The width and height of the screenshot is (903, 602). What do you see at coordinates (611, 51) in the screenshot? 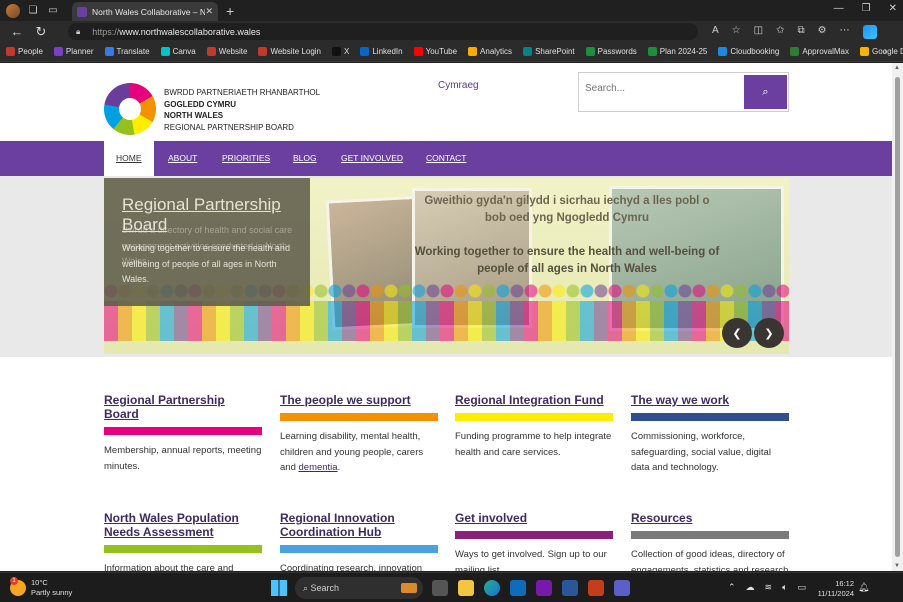
I see `bookmark-passwords: Passwords` at bounding box center [611, 51].